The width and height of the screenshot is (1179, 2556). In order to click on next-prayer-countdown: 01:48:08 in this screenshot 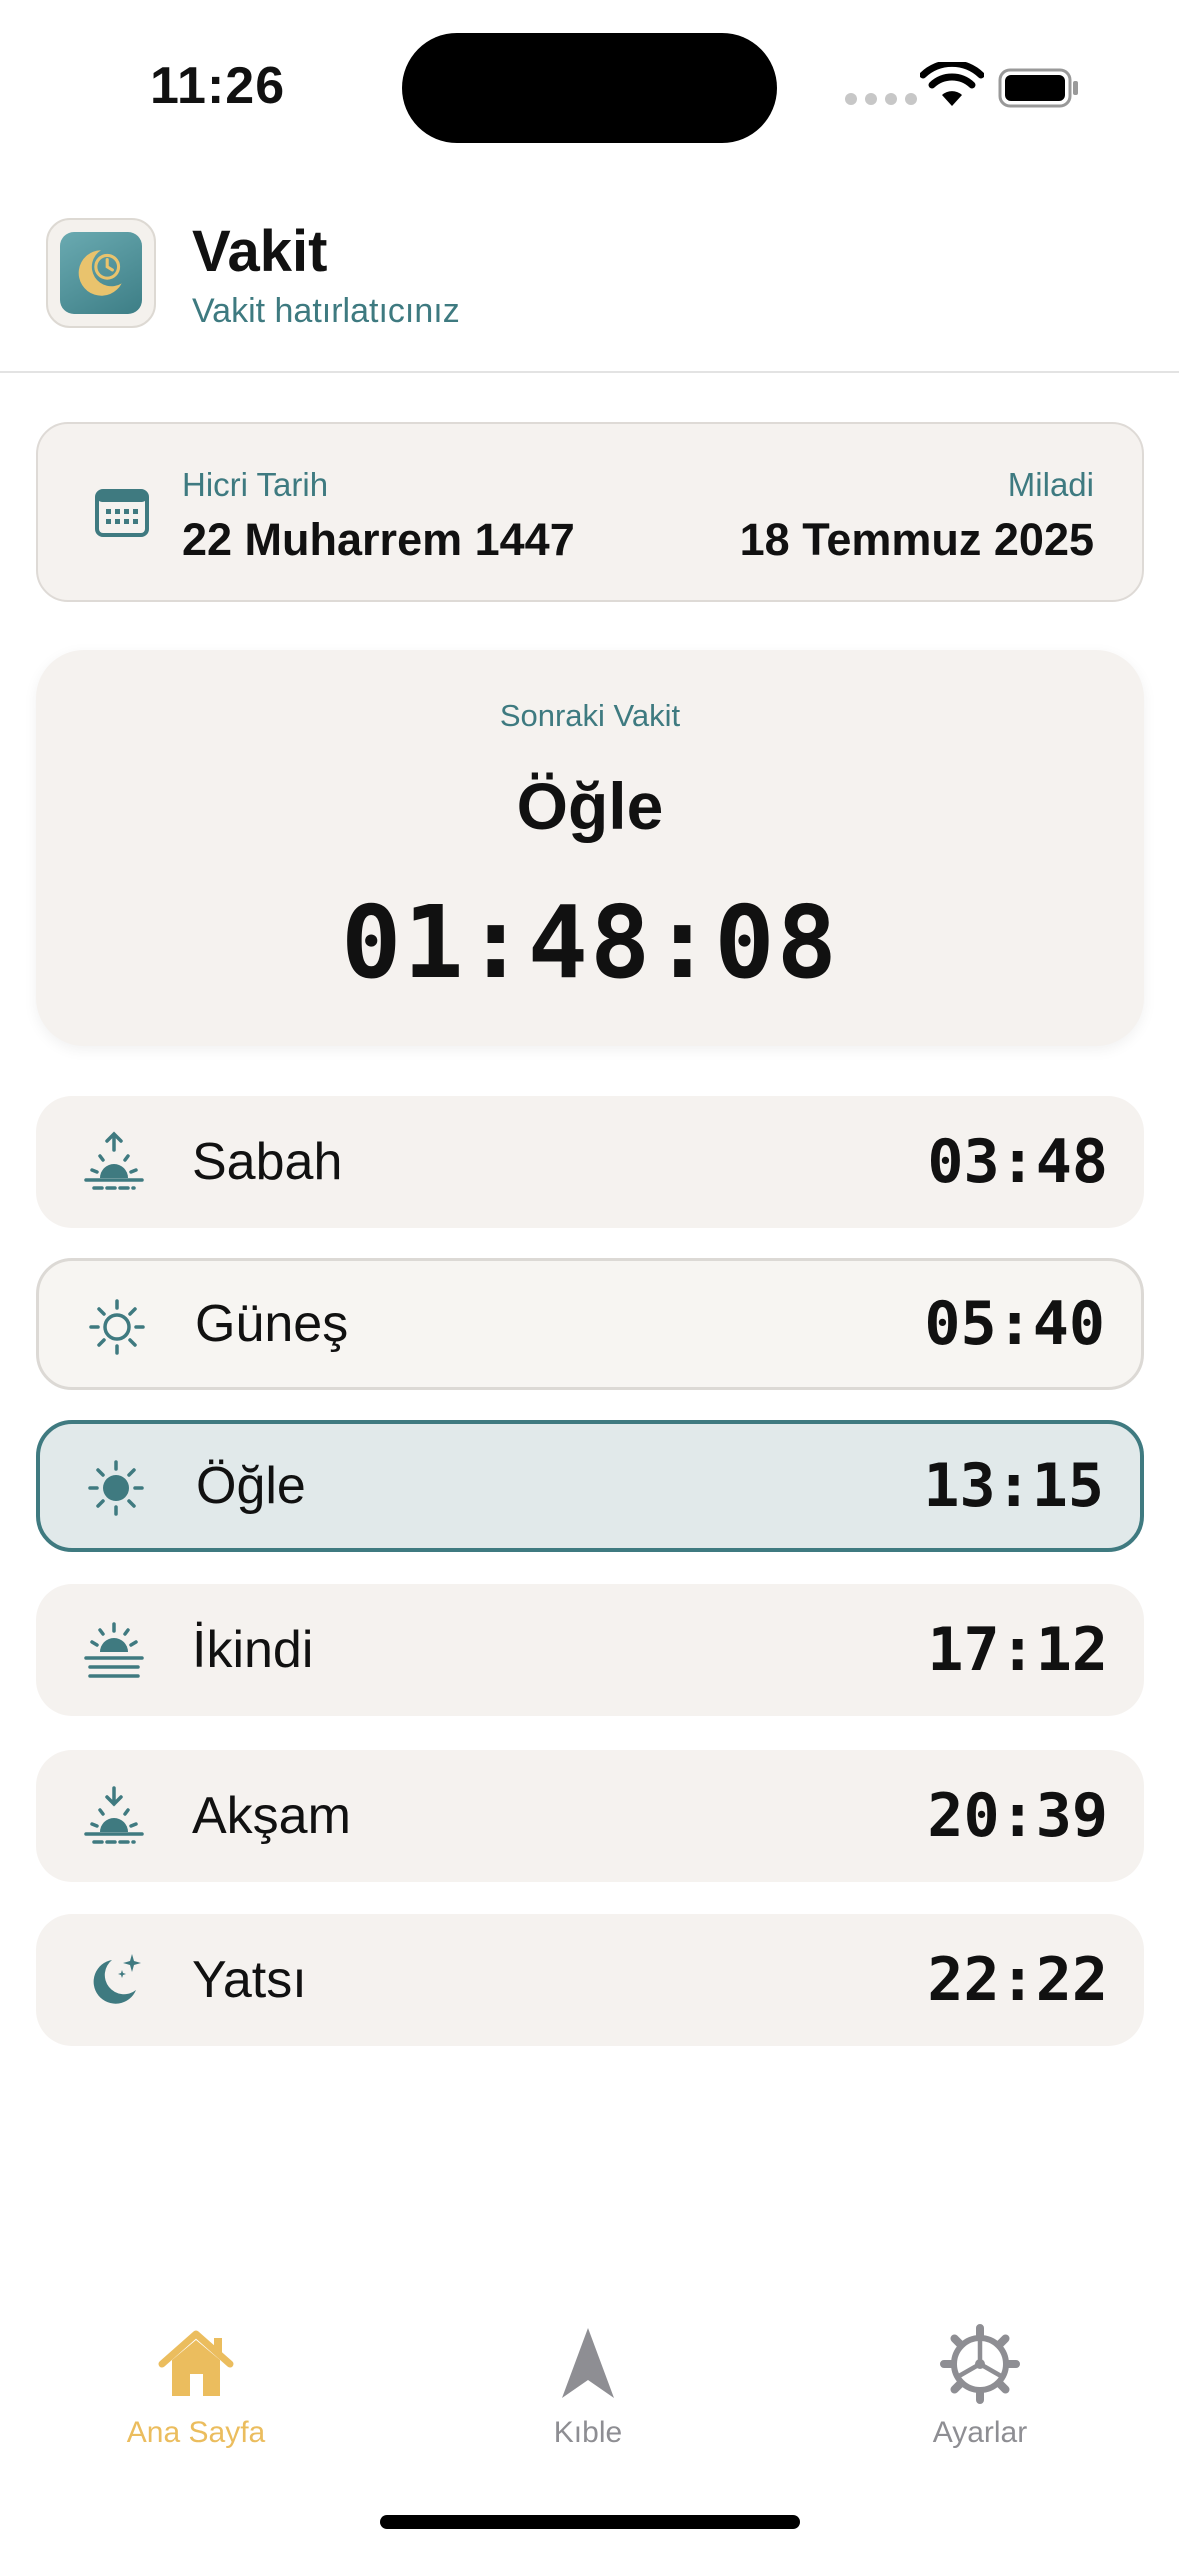, I will do `click(590, 942)`.